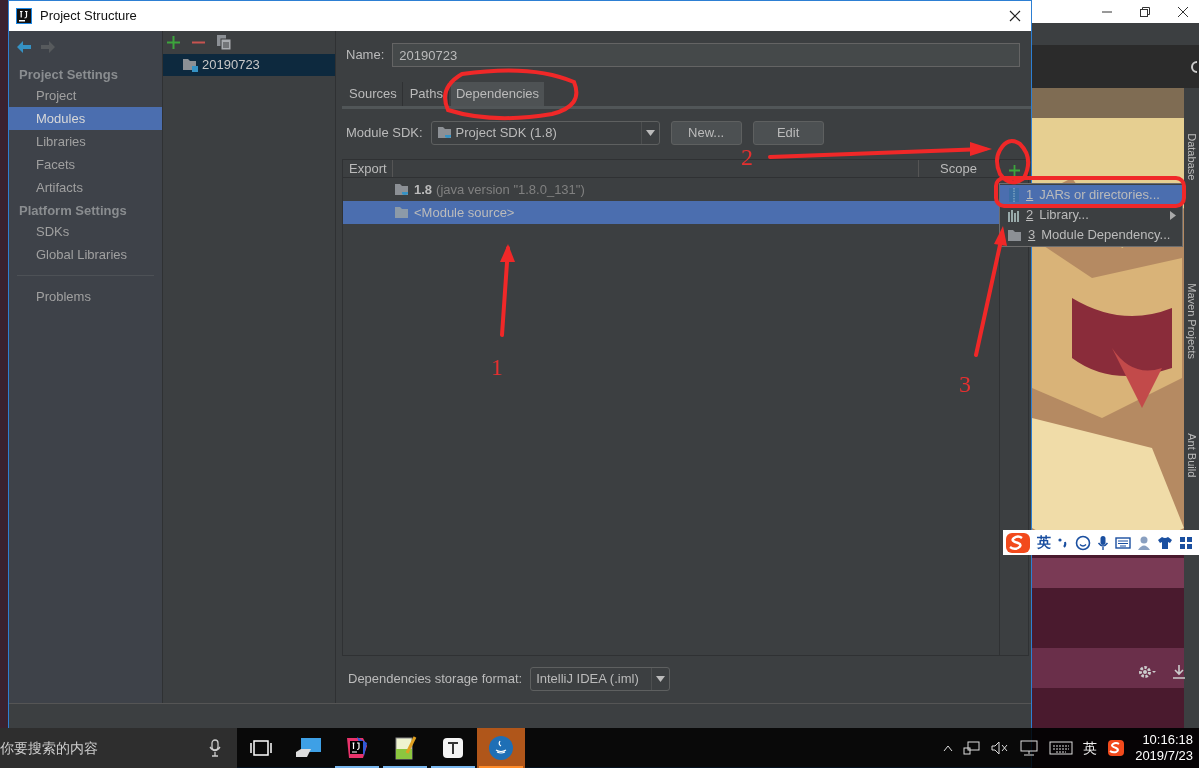 The height and width of the screenshot is (768, 1199). I want to click on sdk-dropdown: Project SDK (1.8), so click(545, 132).